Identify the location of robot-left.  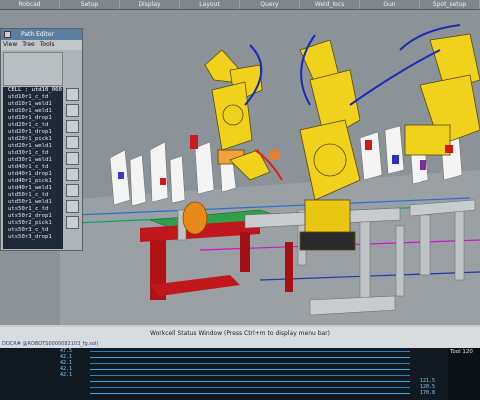
(237, 115).